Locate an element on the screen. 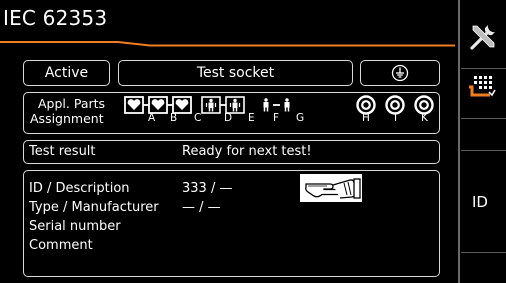 Image resolution: width=506 pixels, height=283 pixels. applied-part-letter: F is located at coordinates (276, 118).